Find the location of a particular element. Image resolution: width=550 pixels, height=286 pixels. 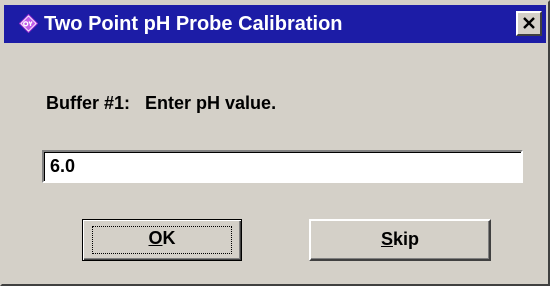

buffer-label: Buffer #1: is located at coordinates (88, 103).